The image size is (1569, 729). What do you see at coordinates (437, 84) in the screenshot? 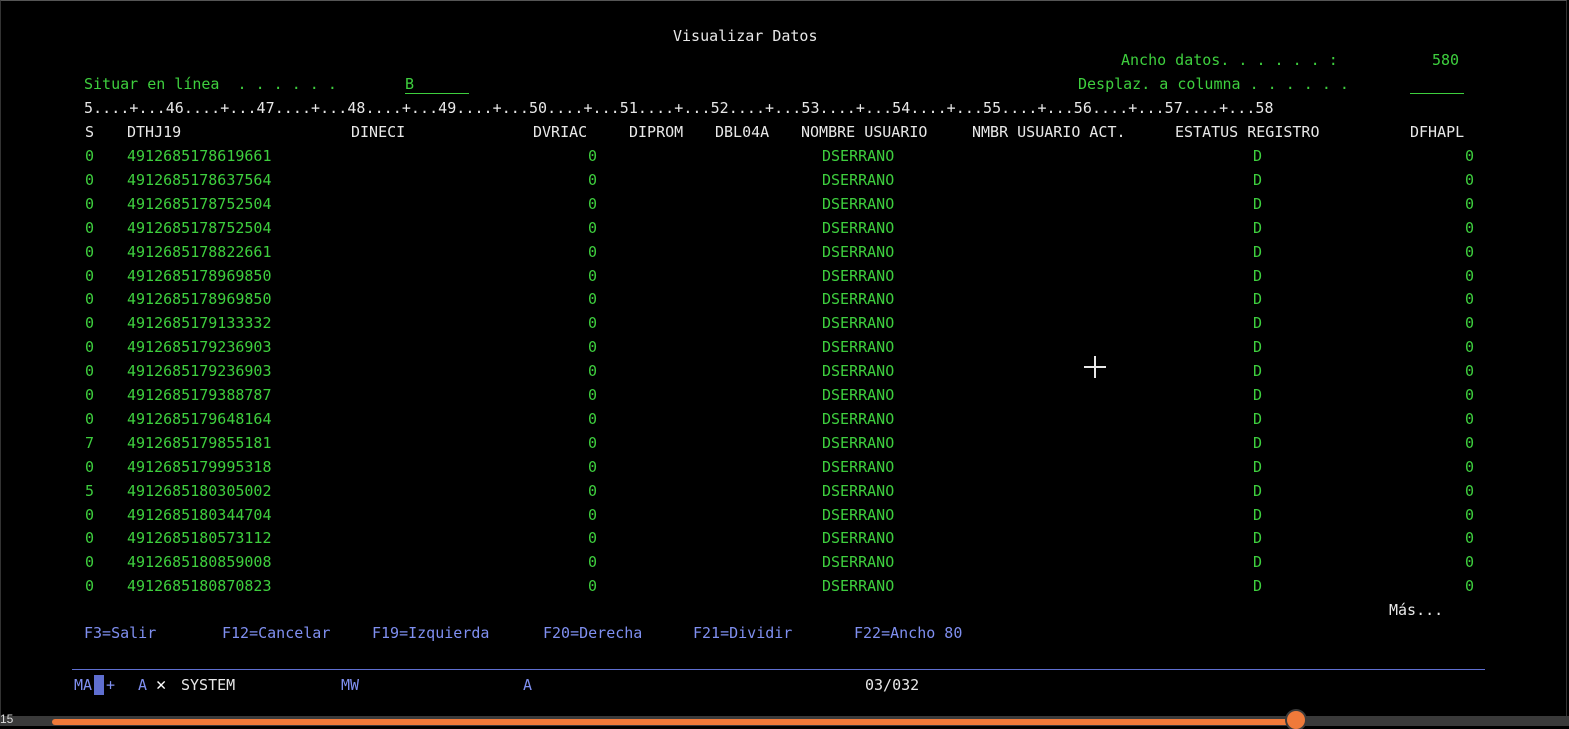
I see `situar-input: B` at bounding box center [437, 84].